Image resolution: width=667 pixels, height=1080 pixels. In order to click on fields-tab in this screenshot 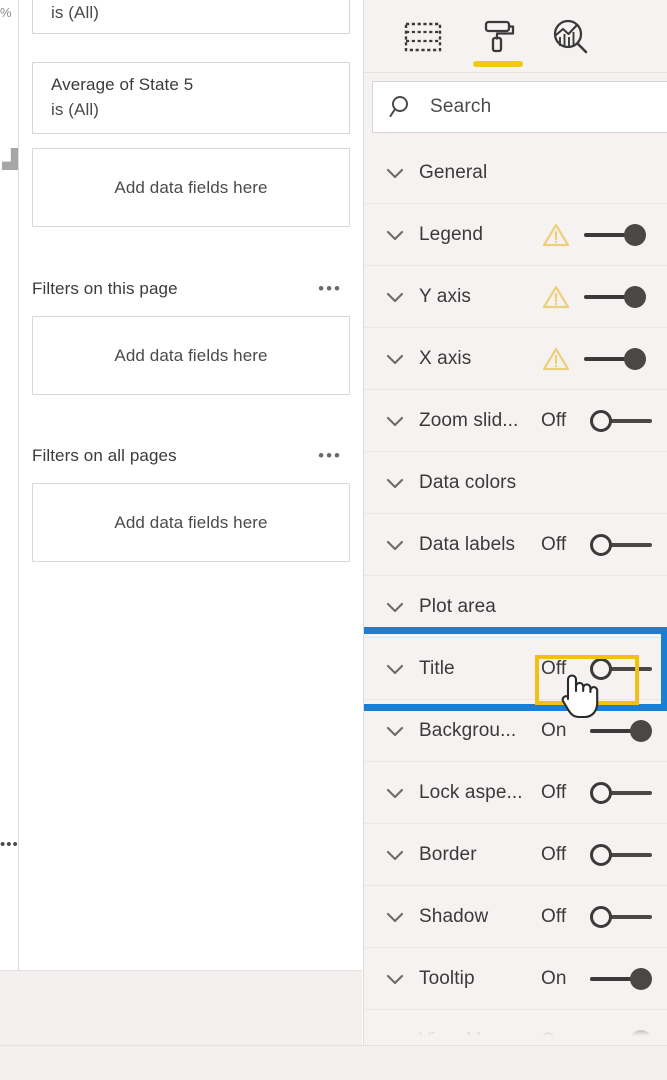, I will do `click(423, 39)`.